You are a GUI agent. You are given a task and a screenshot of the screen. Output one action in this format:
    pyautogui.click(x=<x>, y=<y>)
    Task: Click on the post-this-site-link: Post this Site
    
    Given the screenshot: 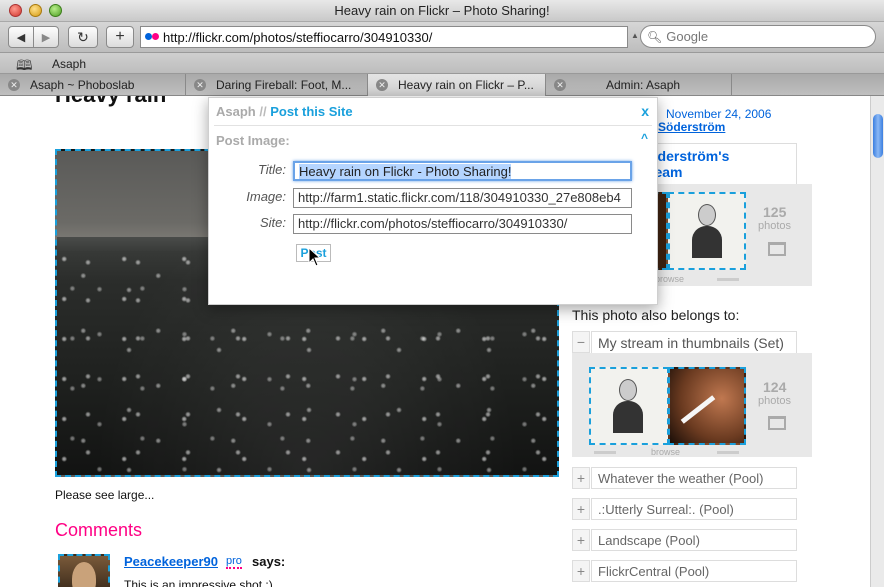 What is the action you would take?
    pyautogui.click(x=311, y=111)
    